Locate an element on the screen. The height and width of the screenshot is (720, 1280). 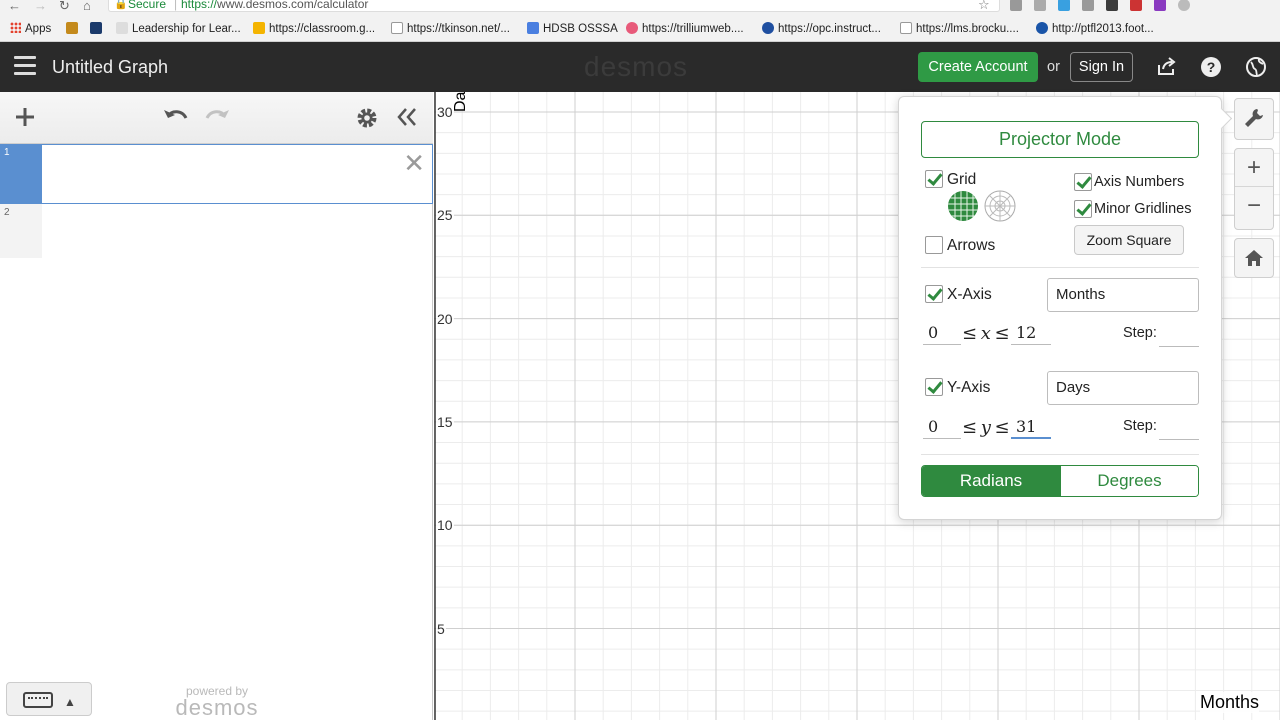
redo-icon is located at coordinates (217, 119).